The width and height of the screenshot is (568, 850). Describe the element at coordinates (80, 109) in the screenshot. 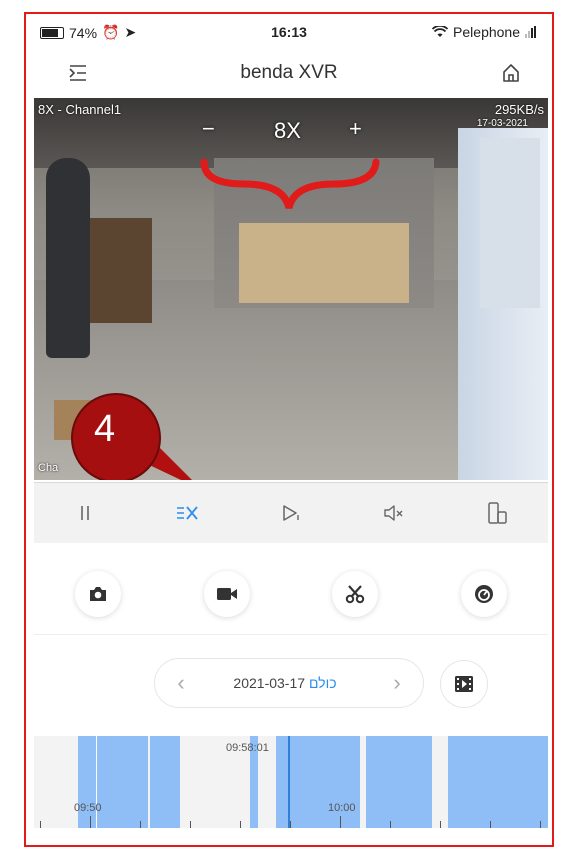

I see `channel-label: 8X - Channel1` at that location.